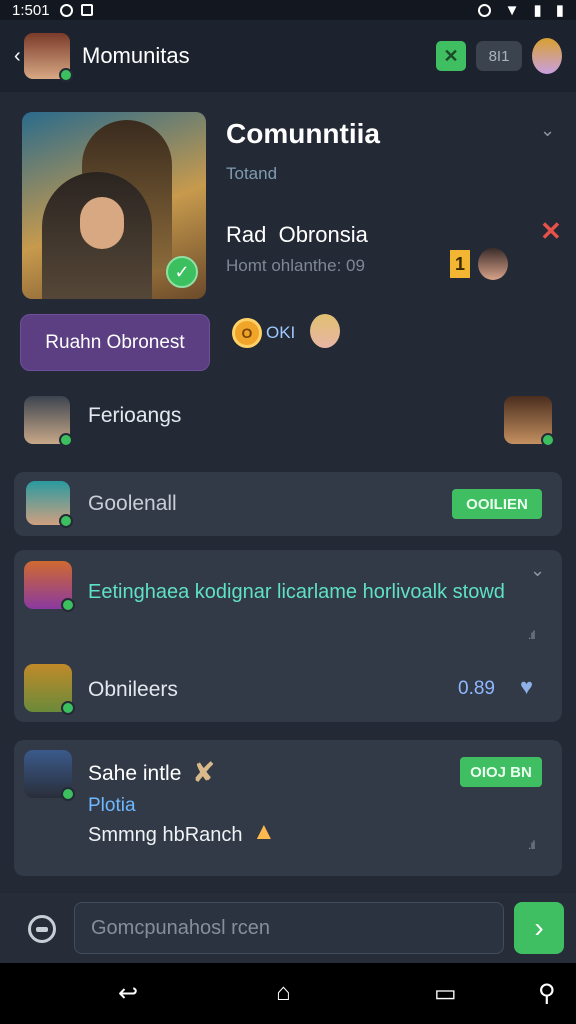 The height and width of the screenshot is (1024, 576). I want to click on verified-check-icon: ✓, so click(182, 272).